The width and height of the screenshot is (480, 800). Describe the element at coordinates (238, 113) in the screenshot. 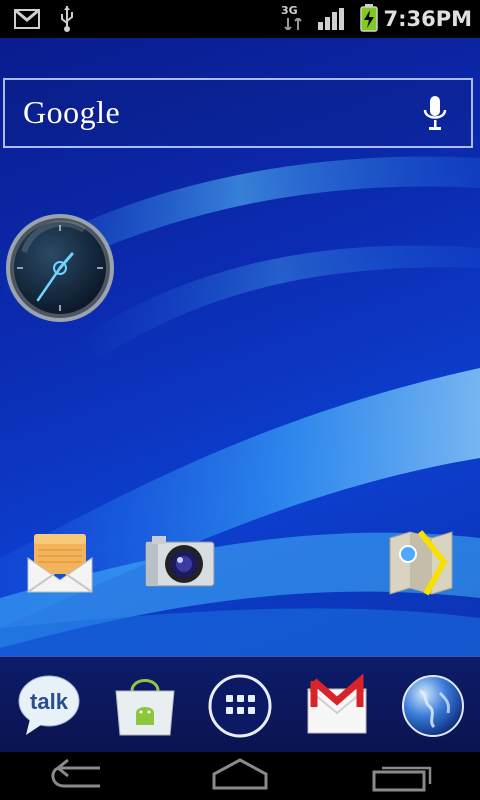

I see `google-search-widget: Google` at that location.